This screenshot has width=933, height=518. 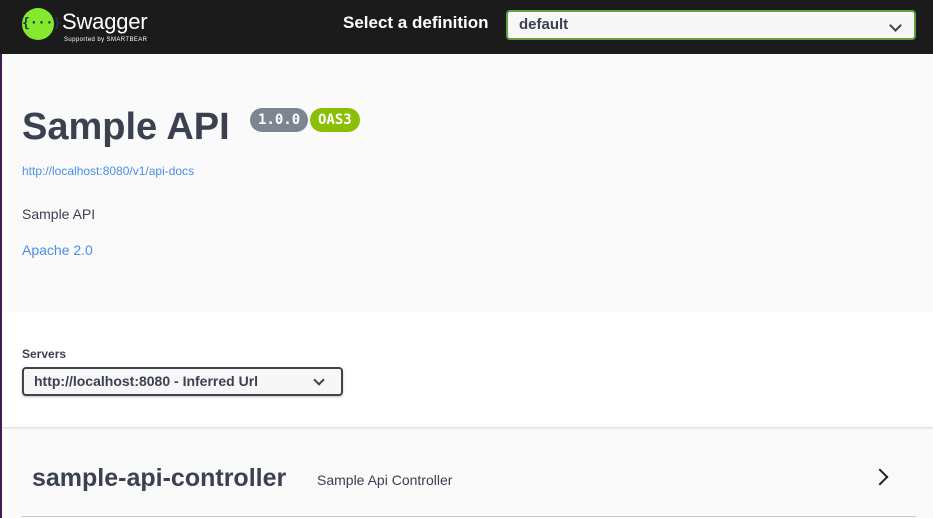 I want to click on tag-description: Sample Api Controller, so click(x=385, y=480).